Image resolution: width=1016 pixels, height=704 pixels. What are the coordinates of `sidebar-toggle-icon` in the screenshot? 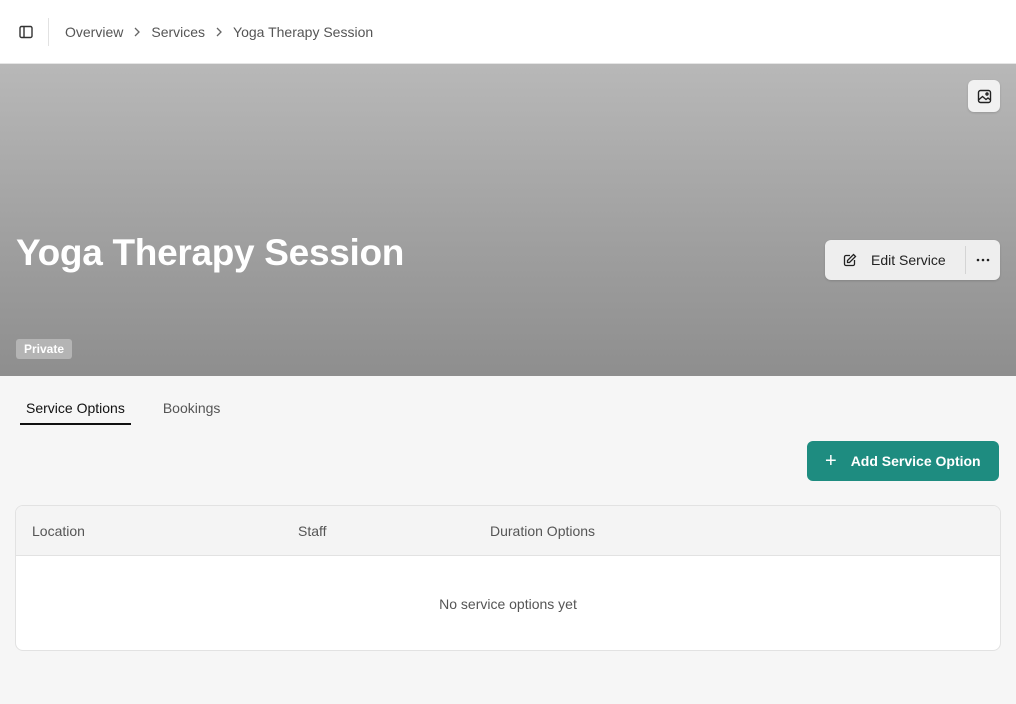 It's located at (26, 32).